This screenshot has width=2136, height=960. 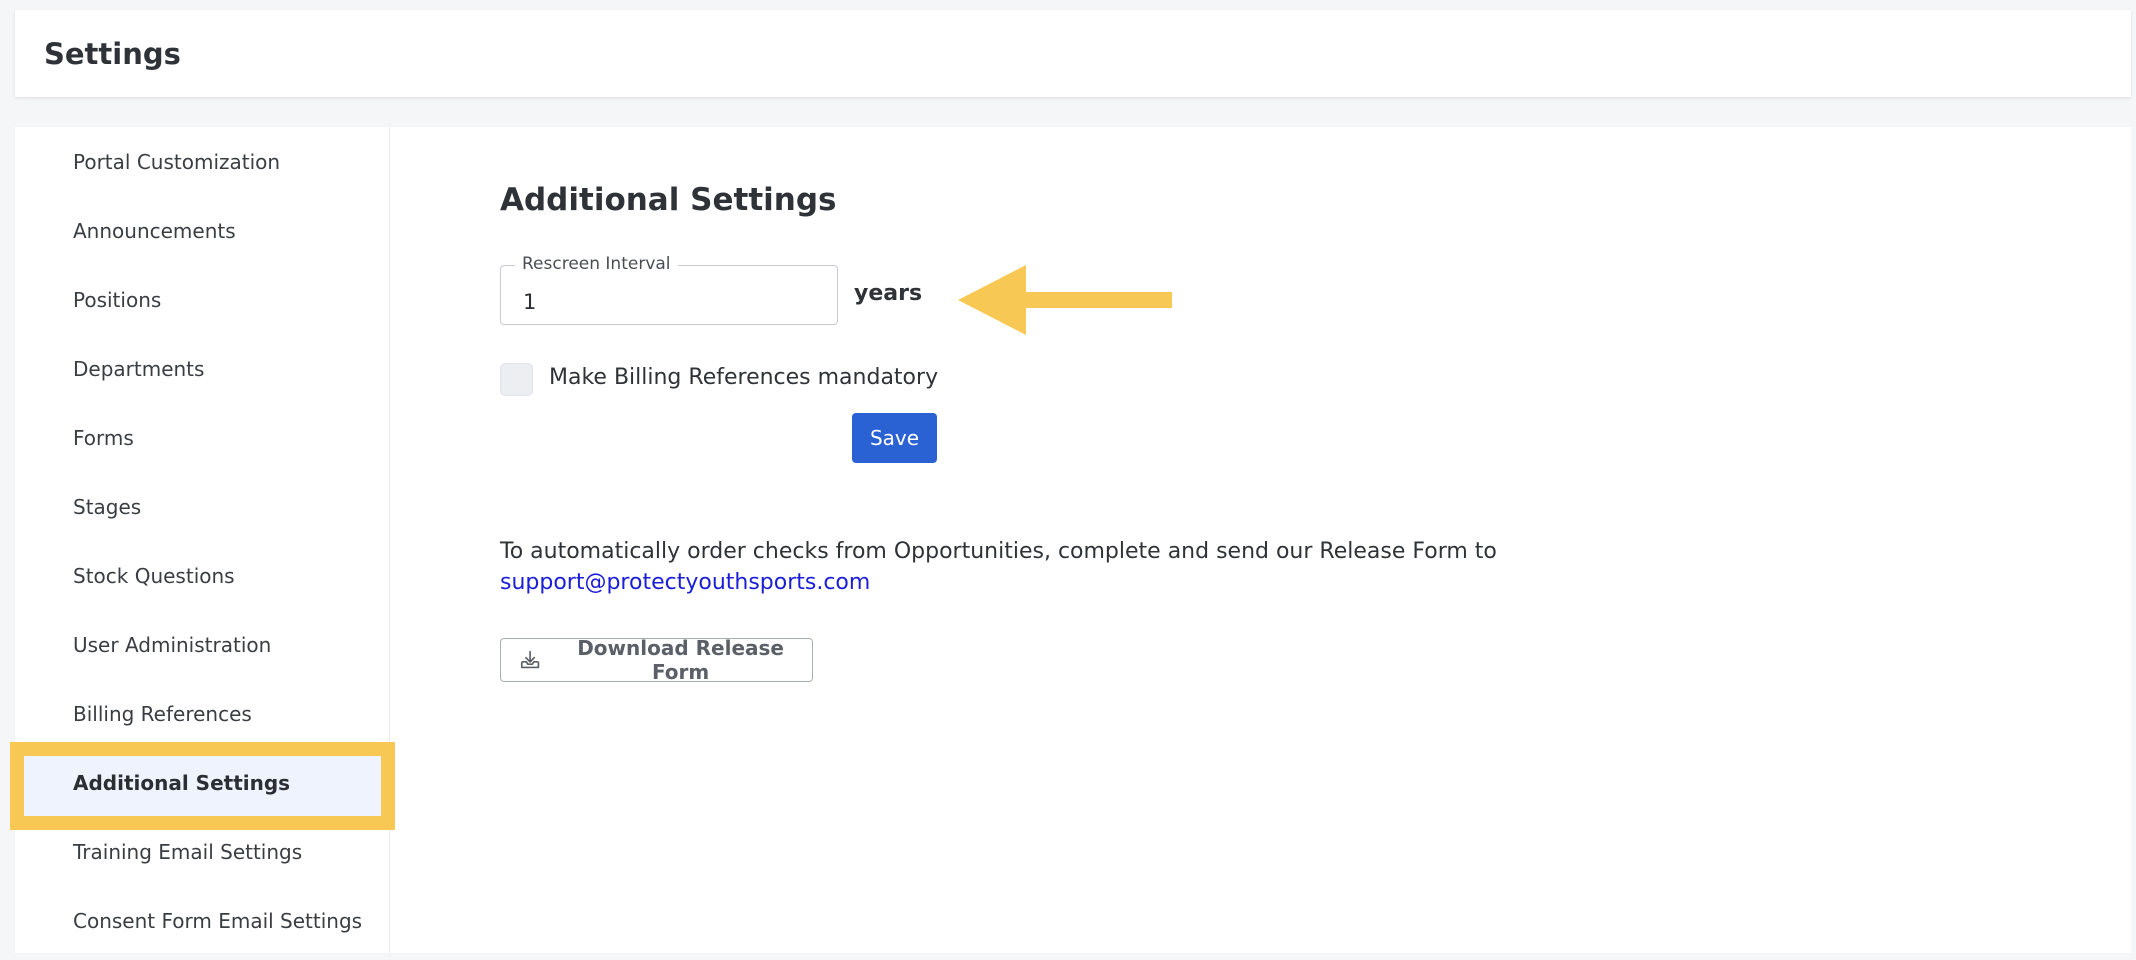 I want to click on sidebar-item-user-administration: User Administration, so click(x=202, y=644).